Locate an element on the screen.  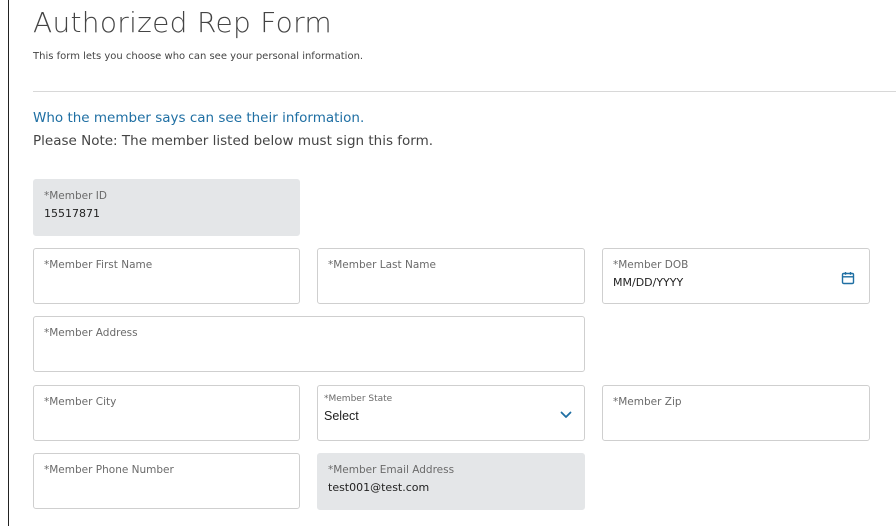
member-phone-label: *Member Phone Number is located at coordinates (109, 470).